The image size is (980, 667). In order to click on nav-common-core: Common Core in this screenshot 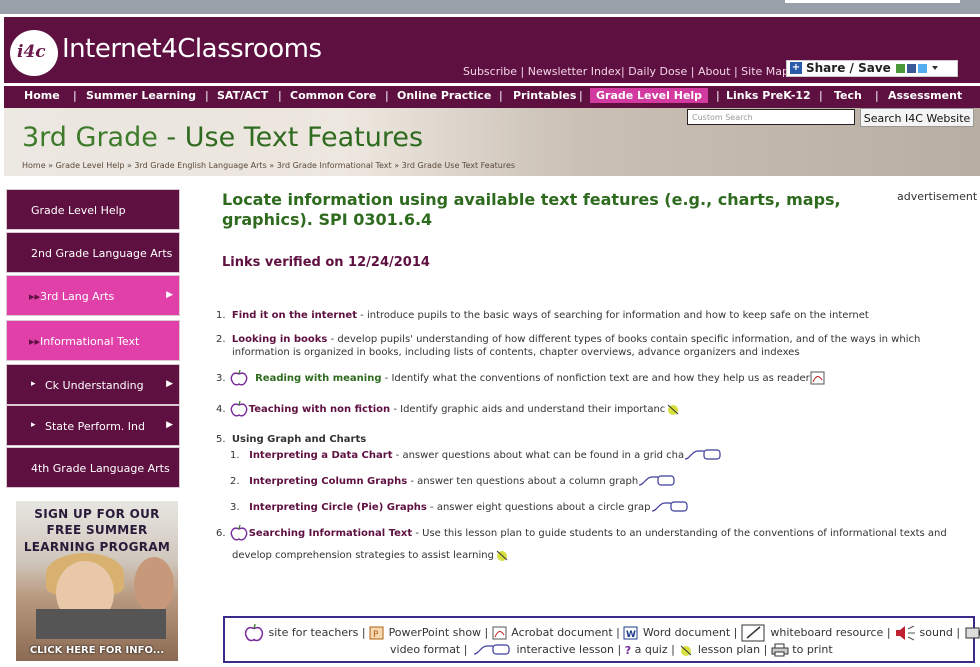, I will do `click(333, 95)`.